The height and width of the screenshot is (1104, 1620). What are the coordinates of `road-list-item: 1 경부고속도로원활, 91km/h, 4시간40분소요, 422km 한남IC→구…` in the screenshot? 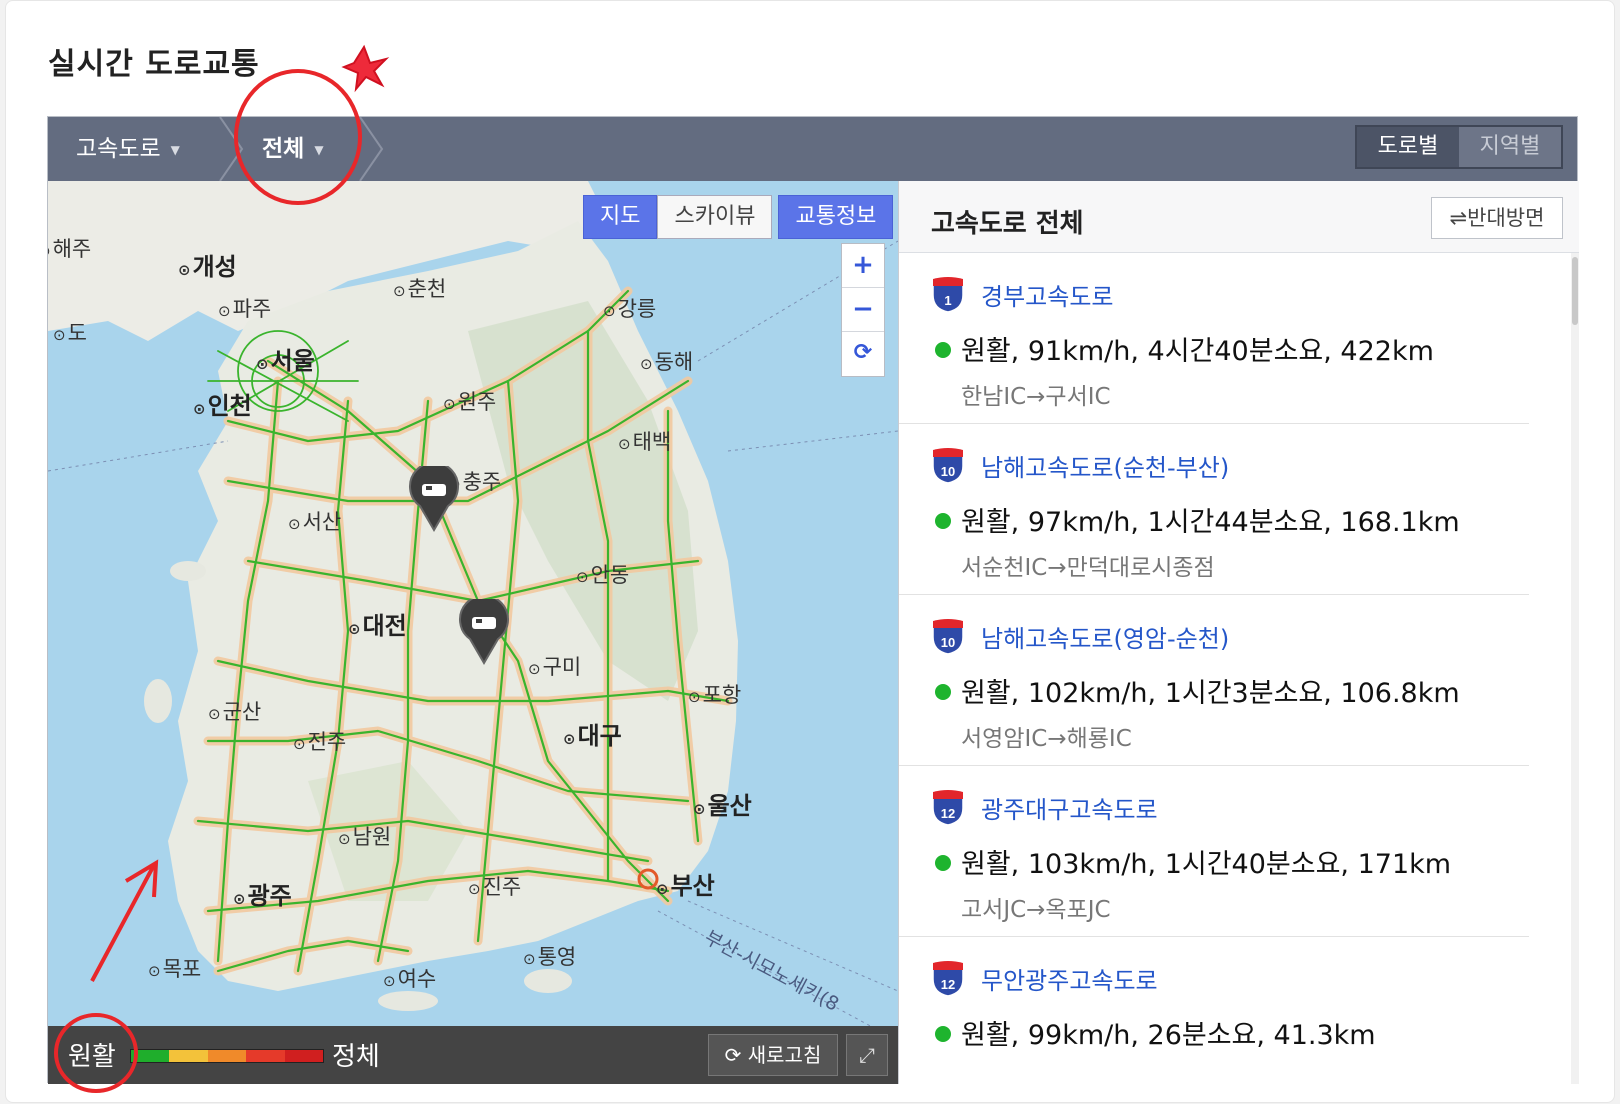 It's located at (1214, 338).